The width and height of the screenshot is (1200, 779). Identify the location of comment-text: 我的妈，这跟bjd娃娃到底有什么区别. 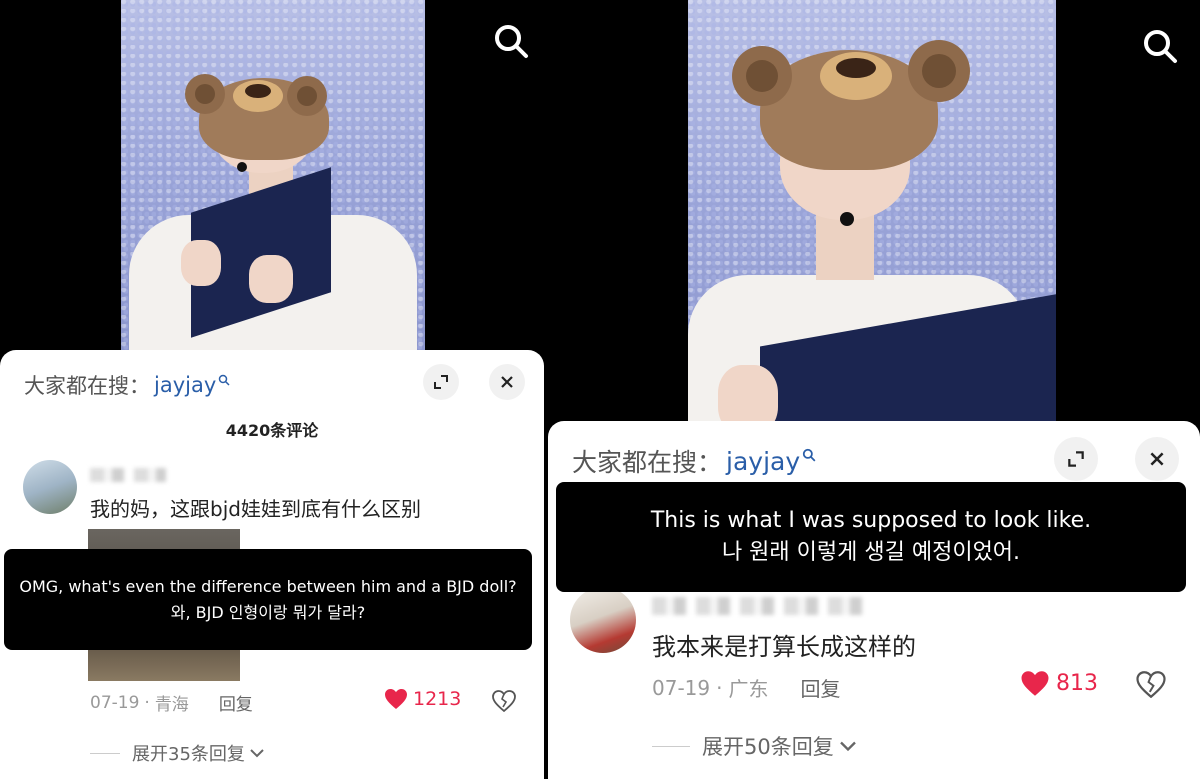
(255, 509).